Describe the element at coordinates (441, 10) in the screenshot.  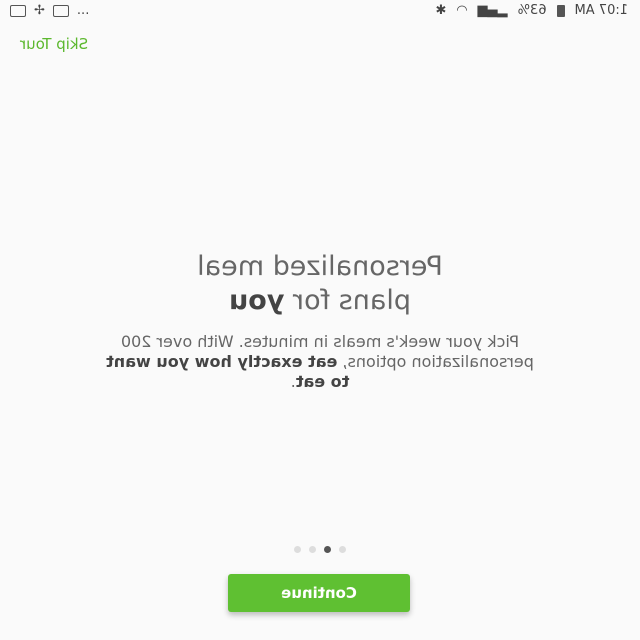
I see `bluetooth-icon: ✱` at that location.